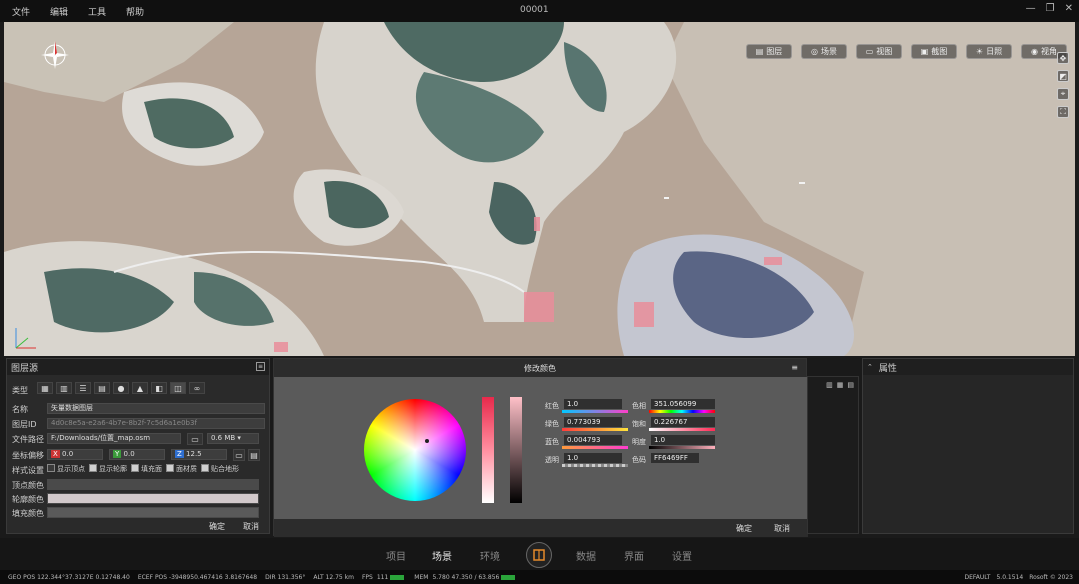  I want to click on map-layers-button: ▤ 图层, so click(769, 51).